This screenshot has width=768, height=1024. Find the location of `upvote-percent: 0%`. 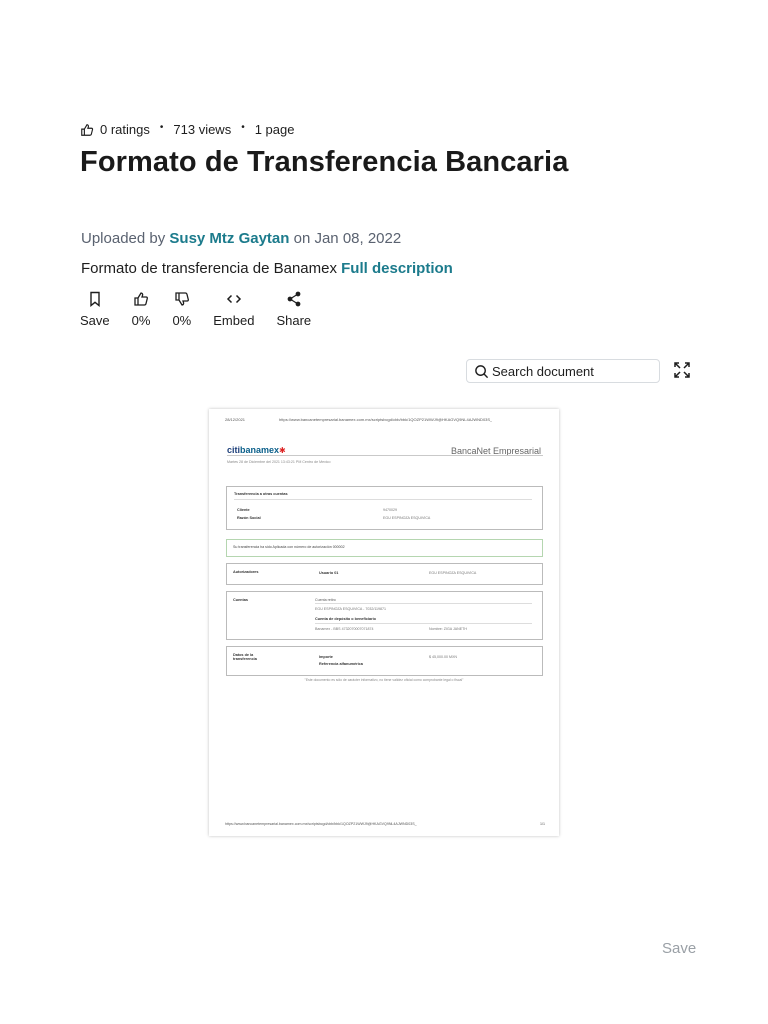

upvote-percent: 0% is located at coordinates (141, 320).